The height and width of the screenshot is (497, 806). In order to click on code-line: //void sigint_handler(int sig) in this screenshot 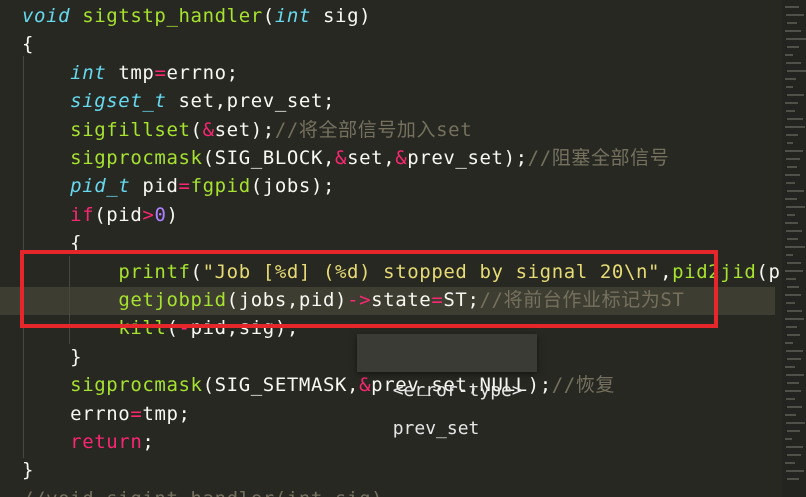, I will do `click(202, 491)`.